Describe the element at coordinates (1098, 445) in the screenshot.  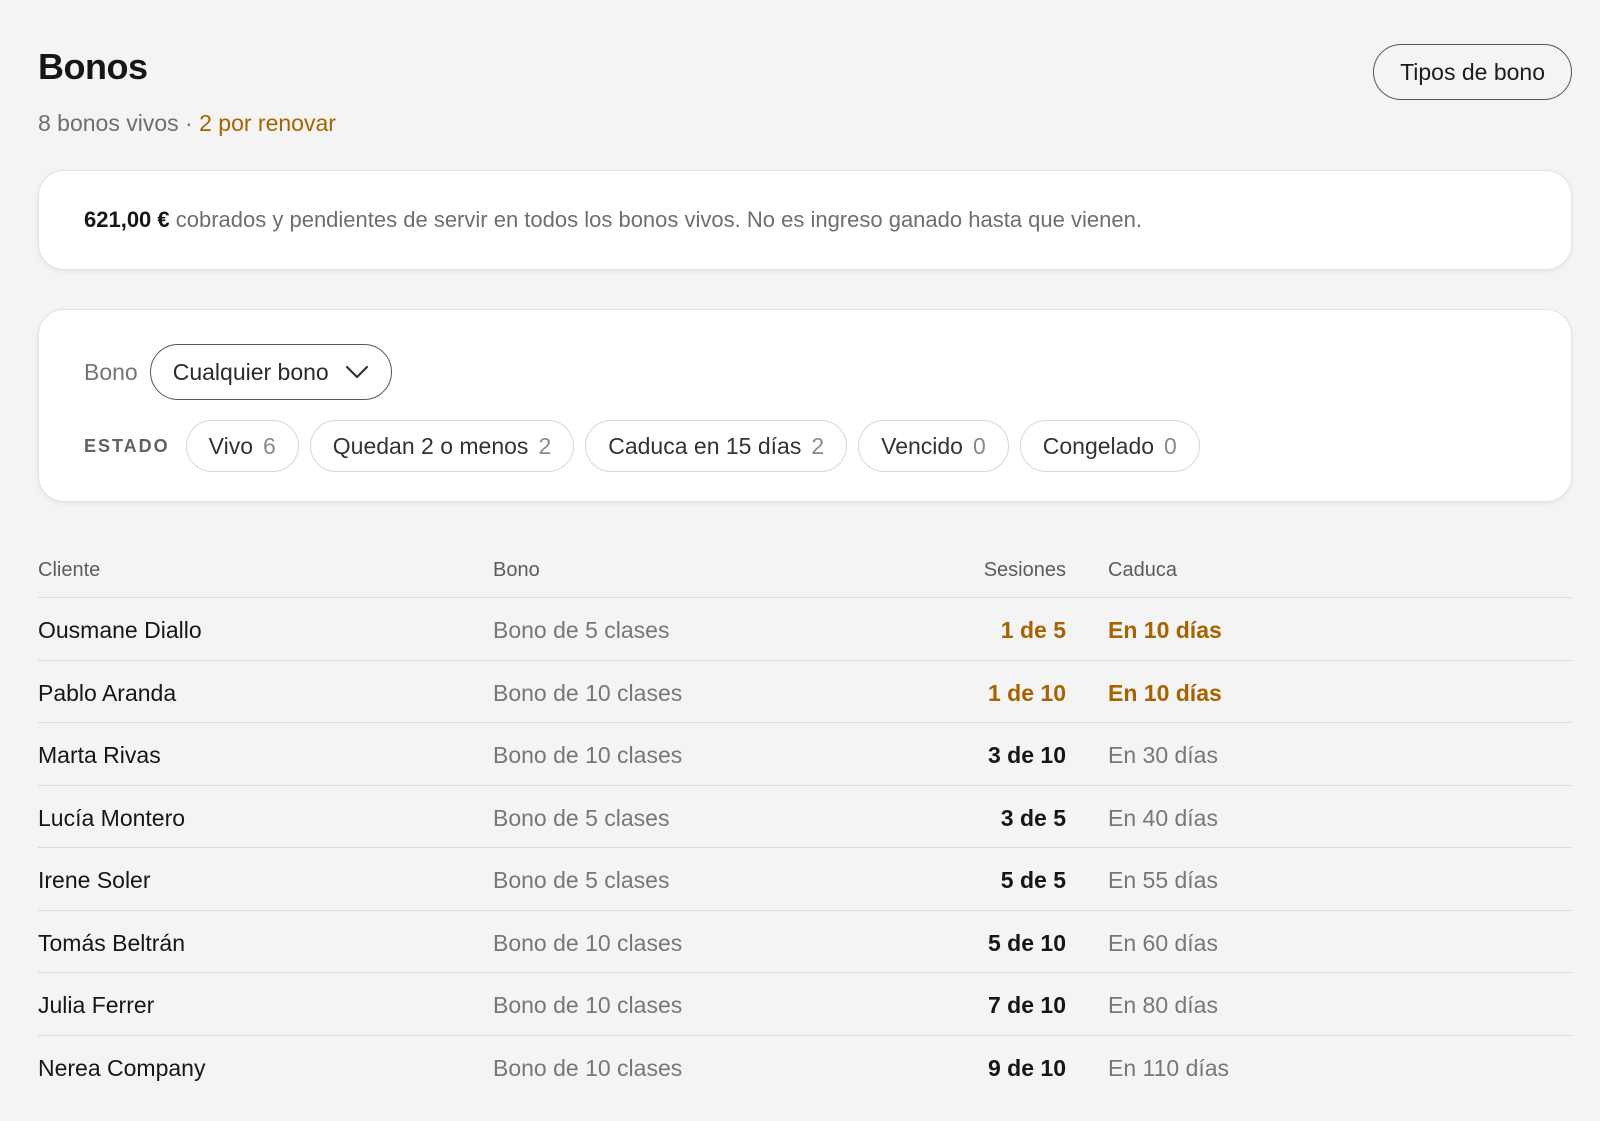
I see `chip-label: Congelado` at that location.